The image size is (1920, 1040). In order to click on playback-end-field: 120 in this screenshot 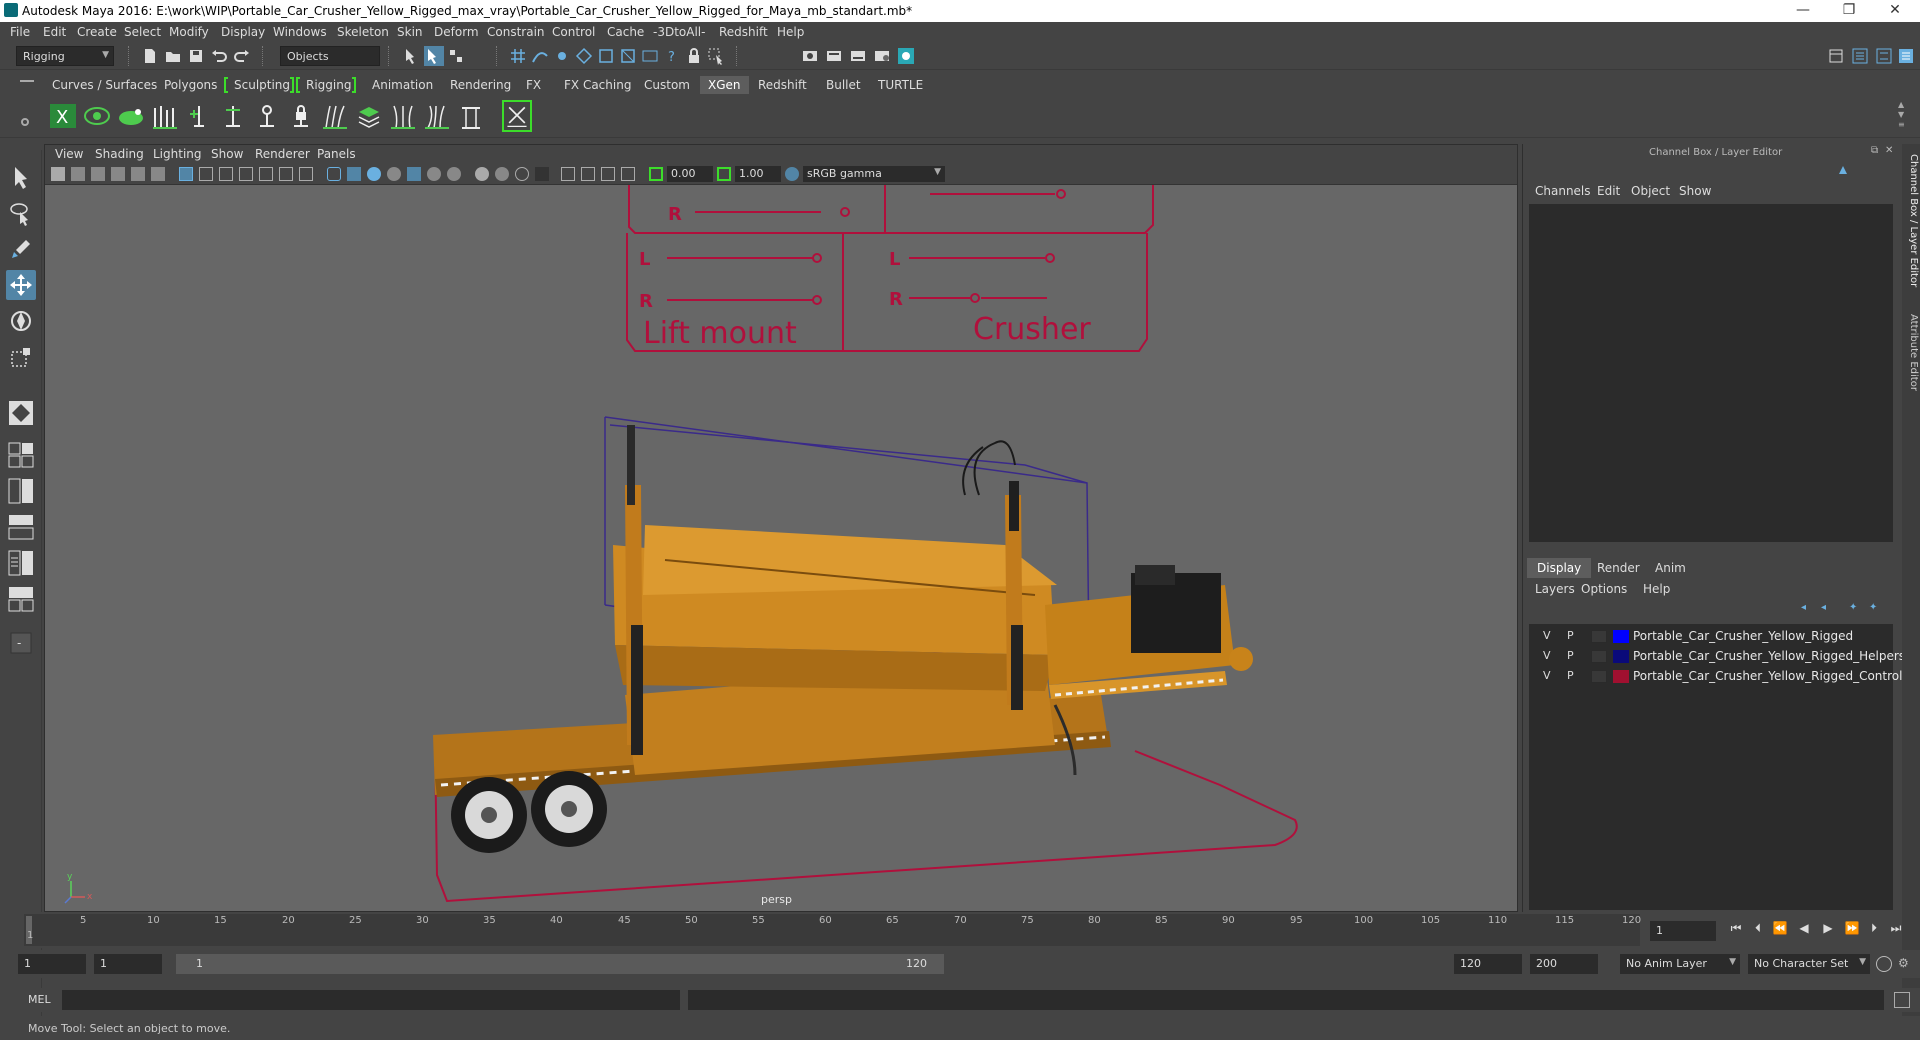, I will do `click(1488, 964)`.